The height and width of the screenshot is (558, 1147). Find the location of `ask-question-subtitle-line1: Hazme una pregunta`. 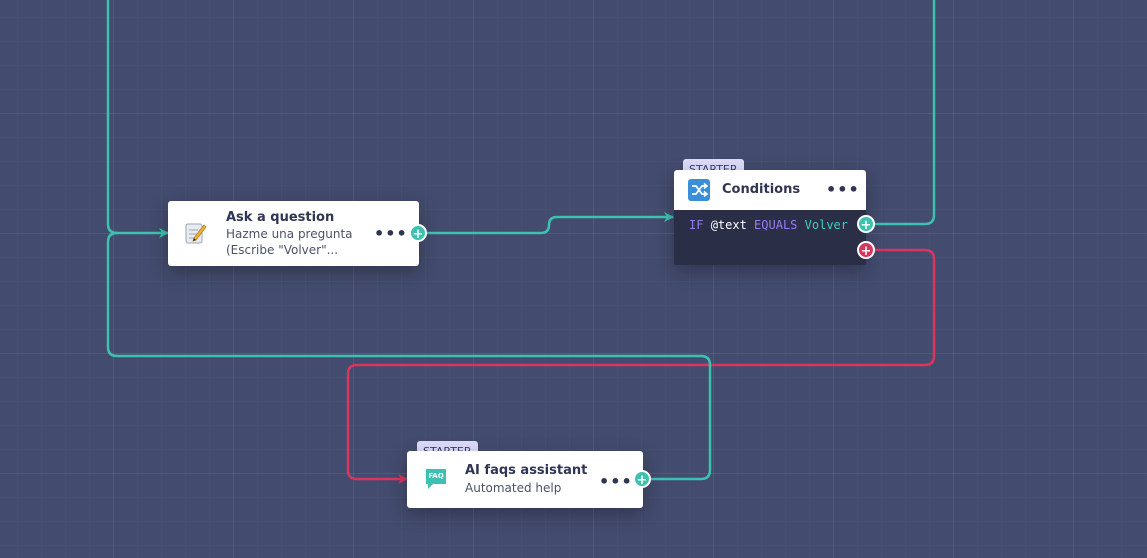

ask-question-subtitle-line1: Hazme una pregunta is located at coordinates (289, 234).